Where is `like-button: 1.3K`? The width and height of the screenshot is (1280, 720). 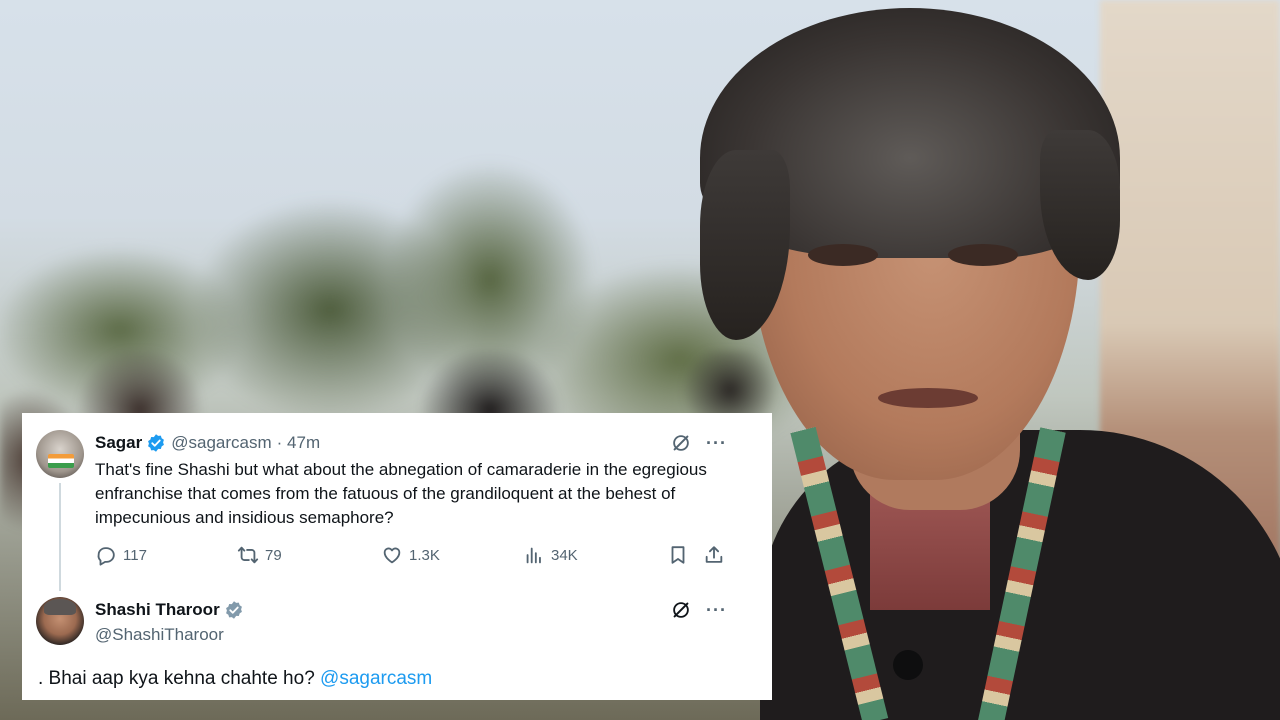
like-button: 1.3K is located at coordinates (410, 555).